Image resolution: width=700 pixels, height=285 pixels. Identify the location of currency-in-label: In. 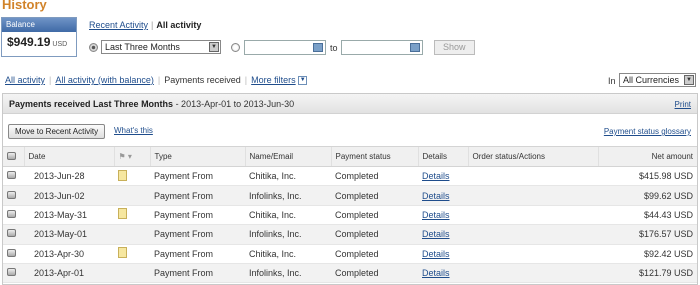
(612, 81).